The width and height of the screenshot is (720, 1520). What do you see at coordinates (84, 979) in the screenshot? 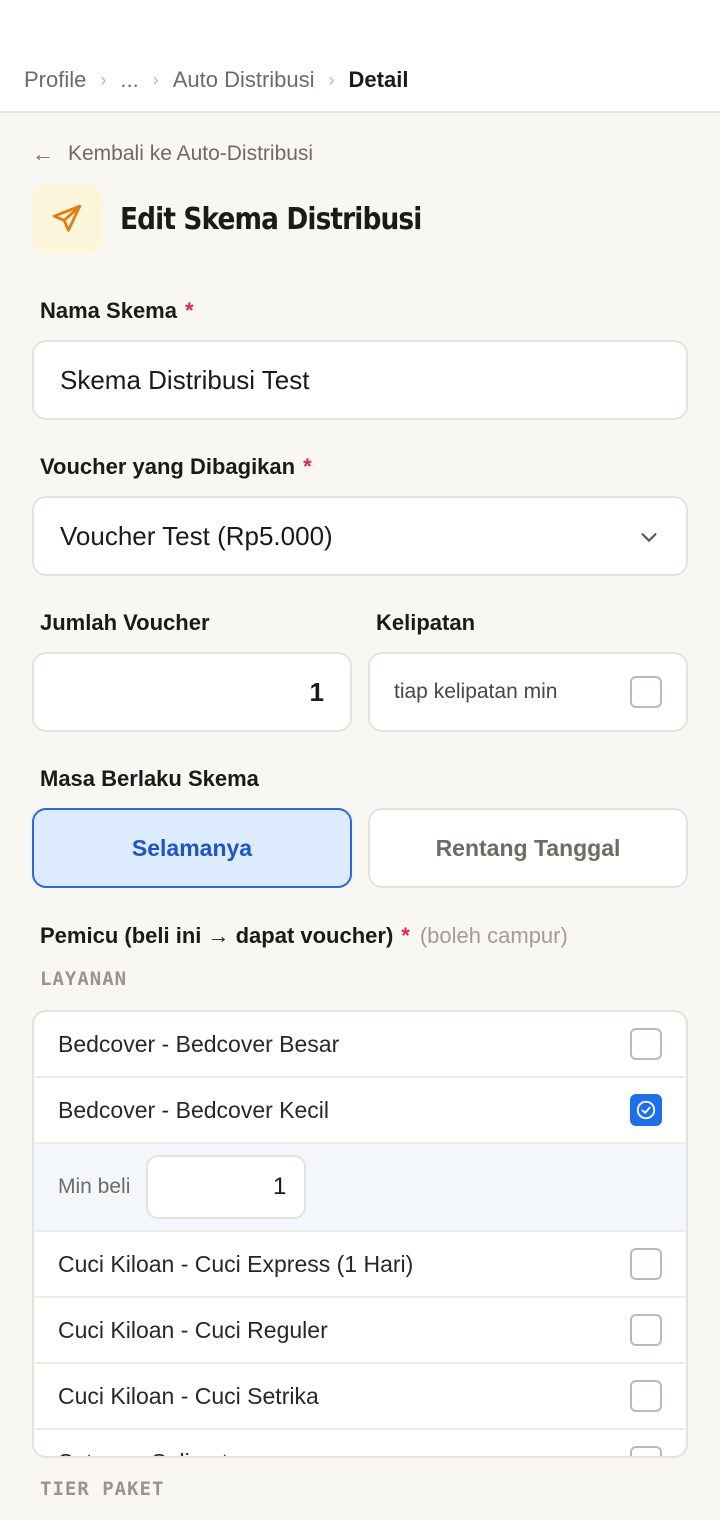
I see `section-layanan: LAYANAN` at bounding box center [84, 979].